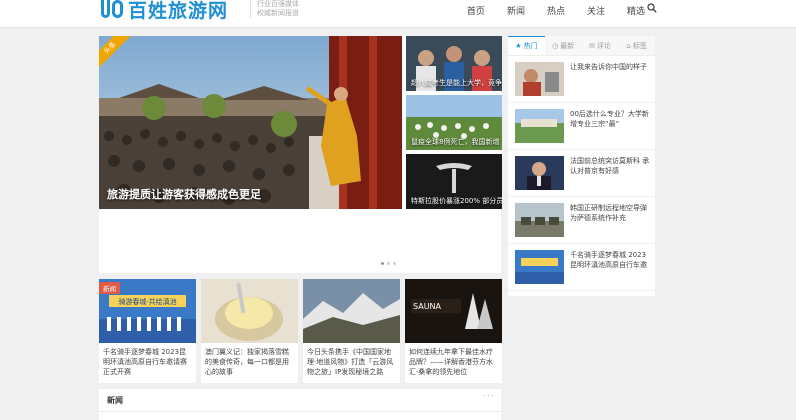 The height and width of the screenshot is (420, 796). I want to click on sidebar-item: 法国前总统突访莫斯科 承认对普京有好感, so click(581, 173).